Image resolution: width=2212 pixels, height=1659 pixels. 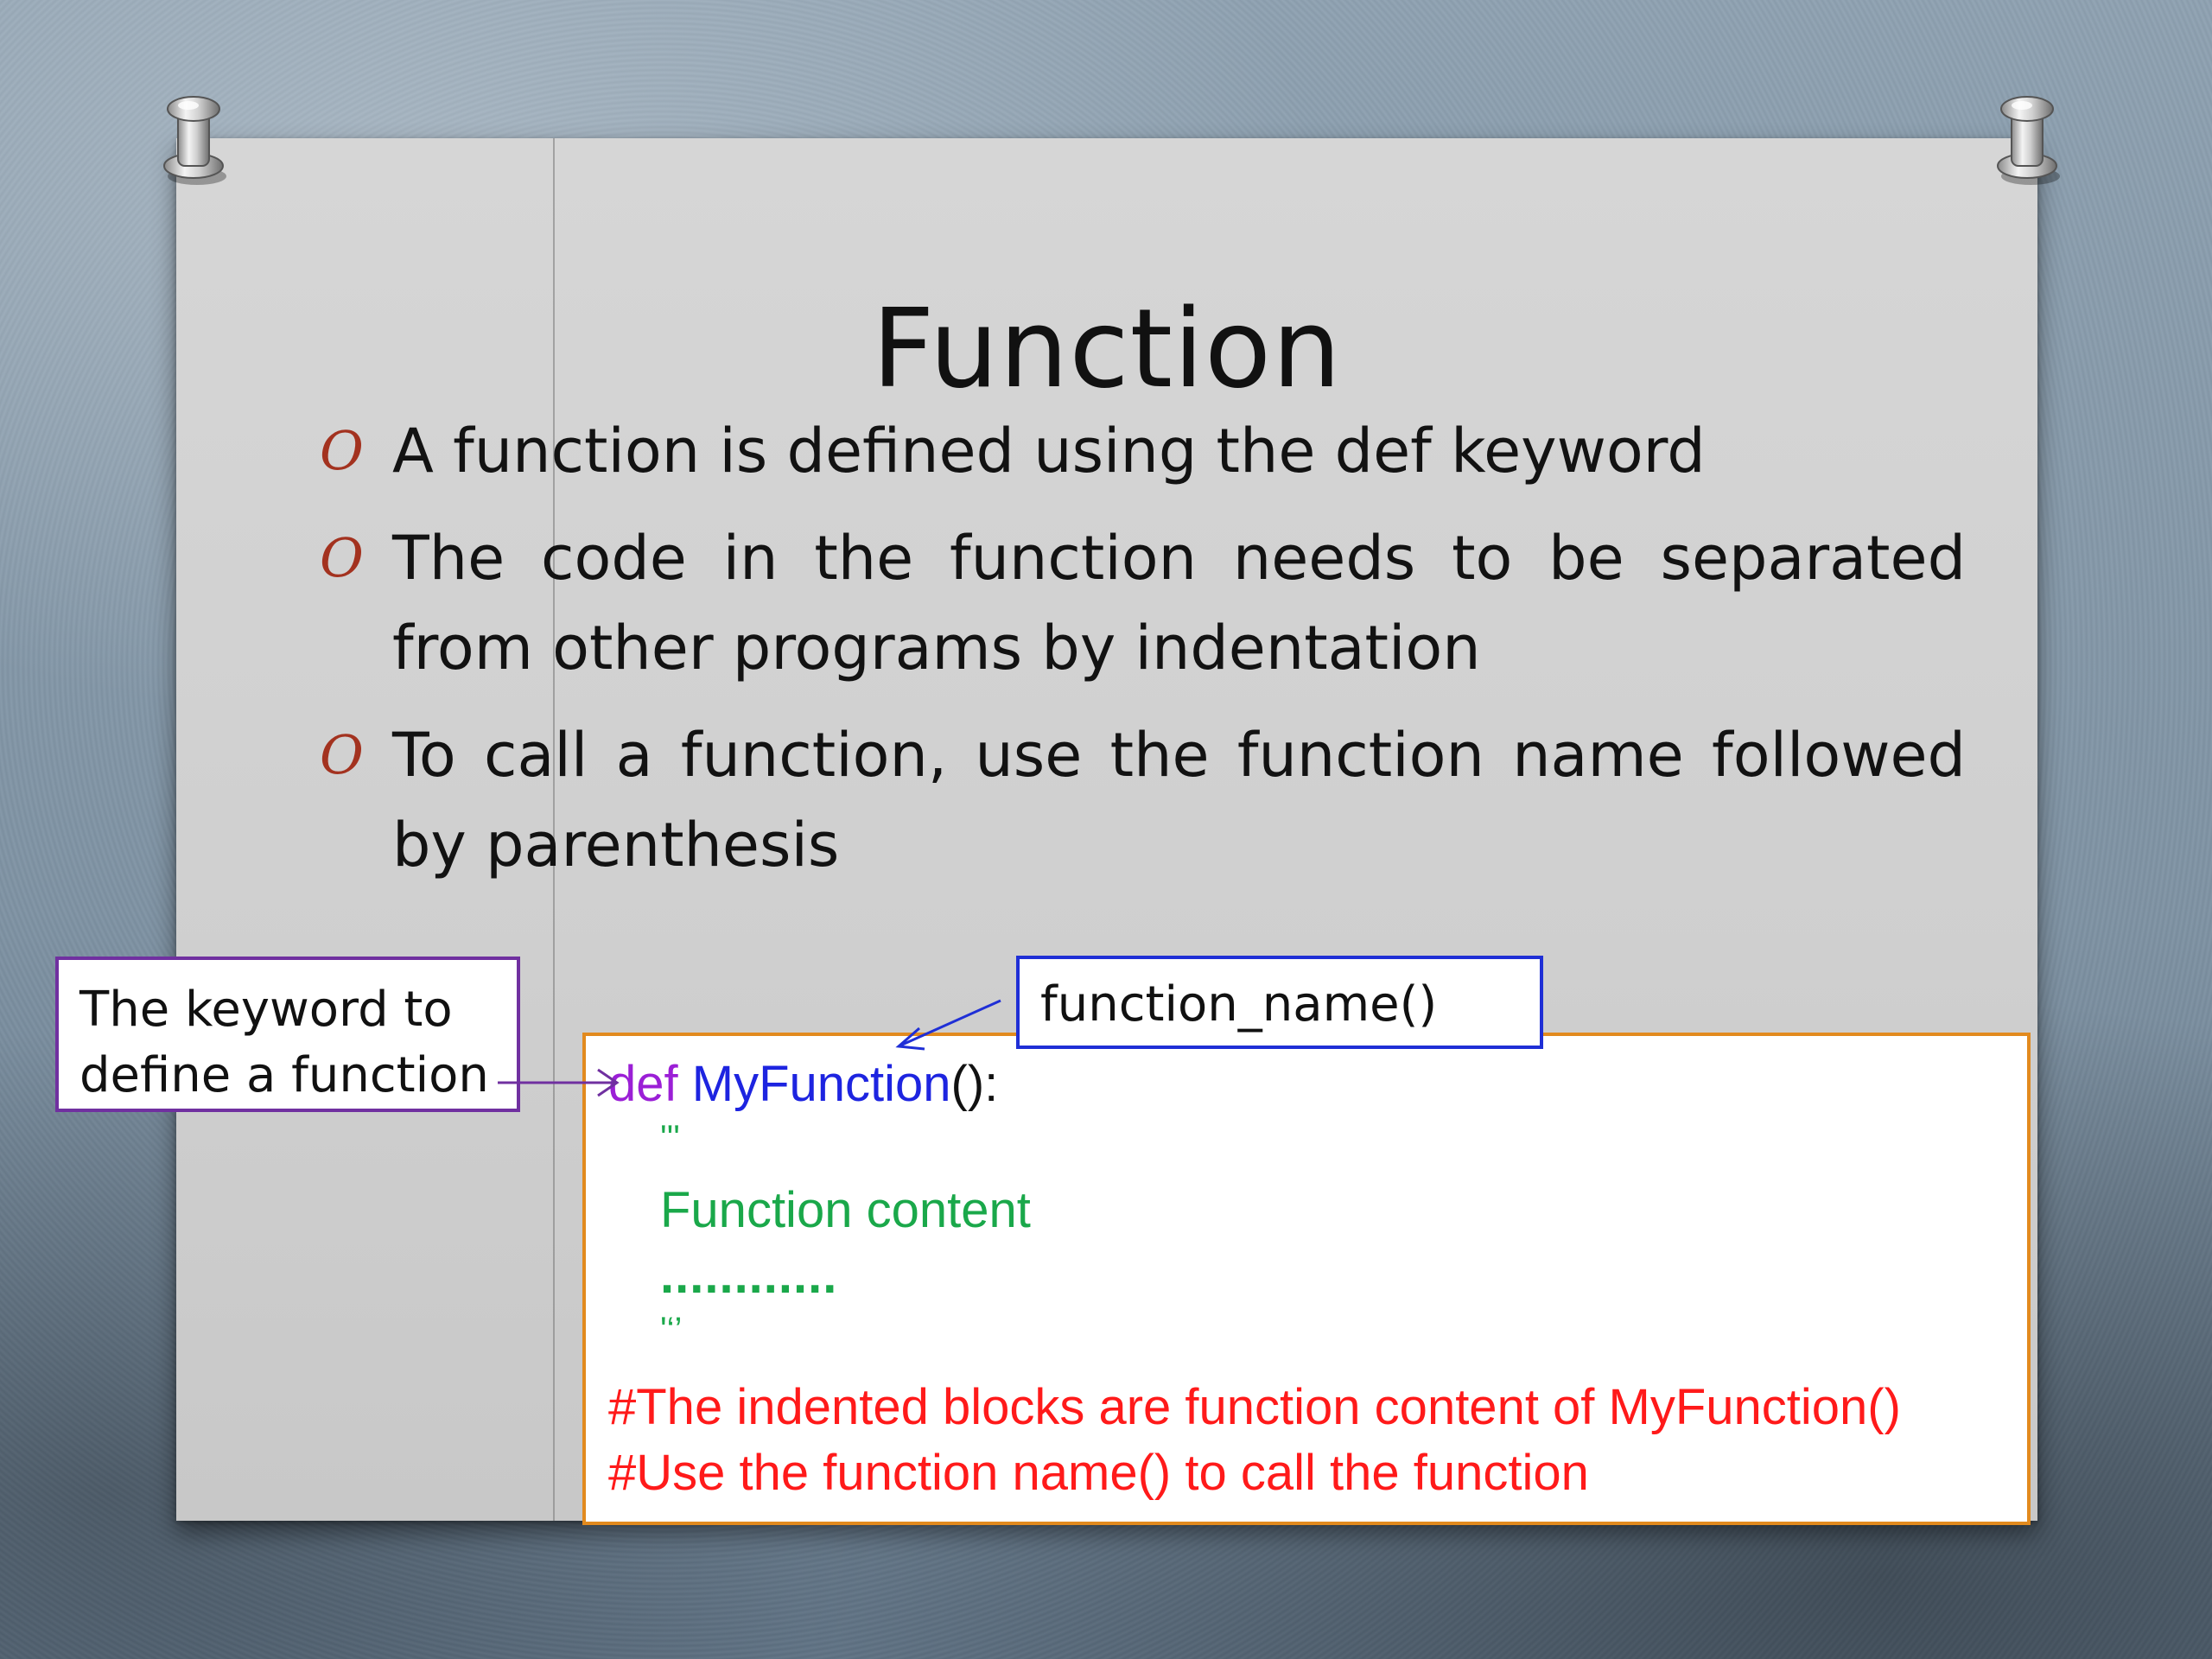 I want to click on slide-title: Function, so click(x=1107, y=348).